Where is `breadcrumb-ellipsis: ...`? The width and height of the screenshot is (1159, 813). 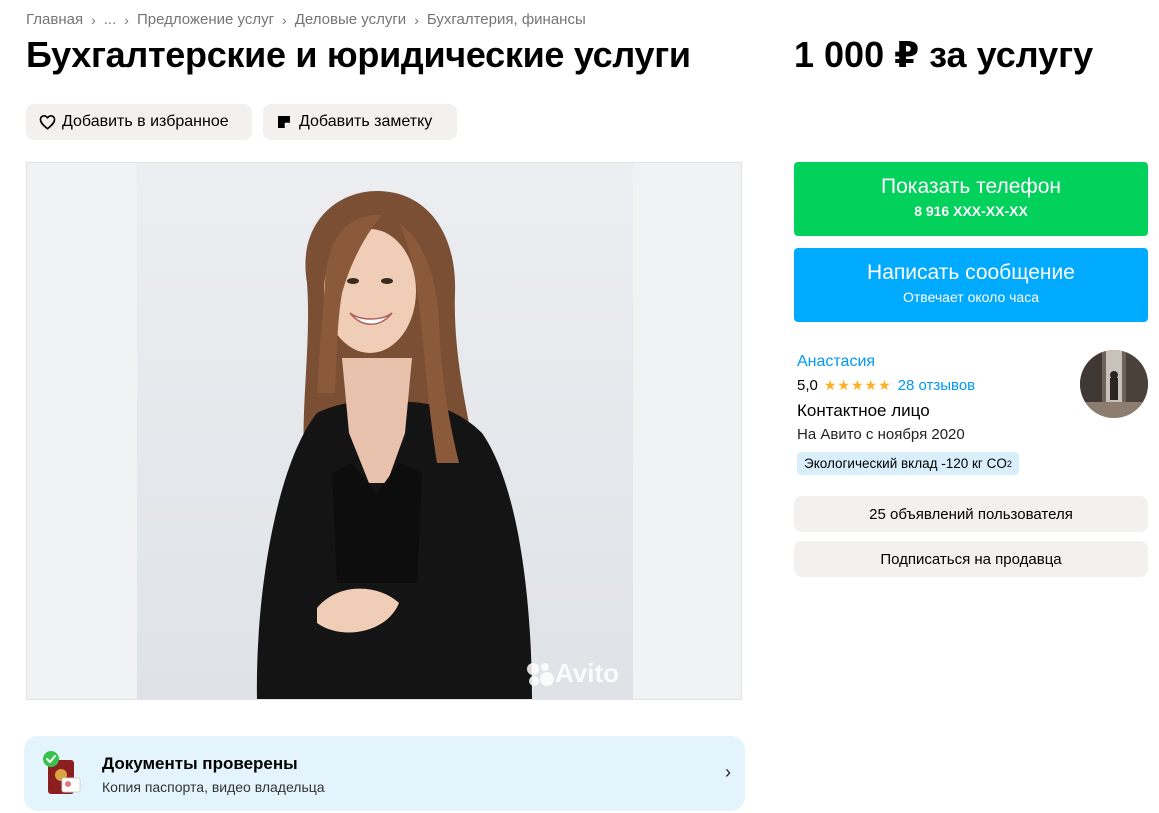
breadcrumb-ellipsis: ... is located at coordinates (110, 19).